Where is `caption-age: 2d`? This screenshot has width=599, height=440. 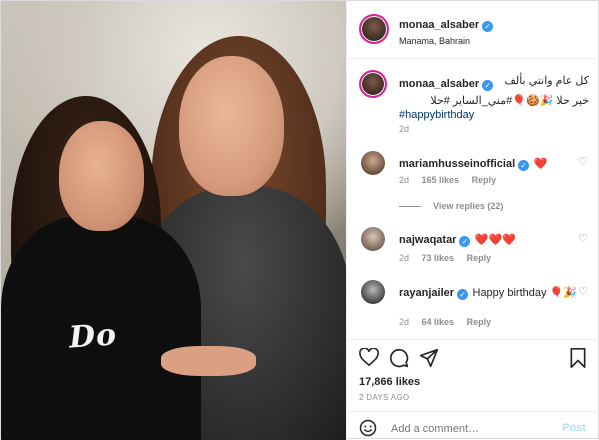 caption-age: 2d is located at coordinates (404, 129).